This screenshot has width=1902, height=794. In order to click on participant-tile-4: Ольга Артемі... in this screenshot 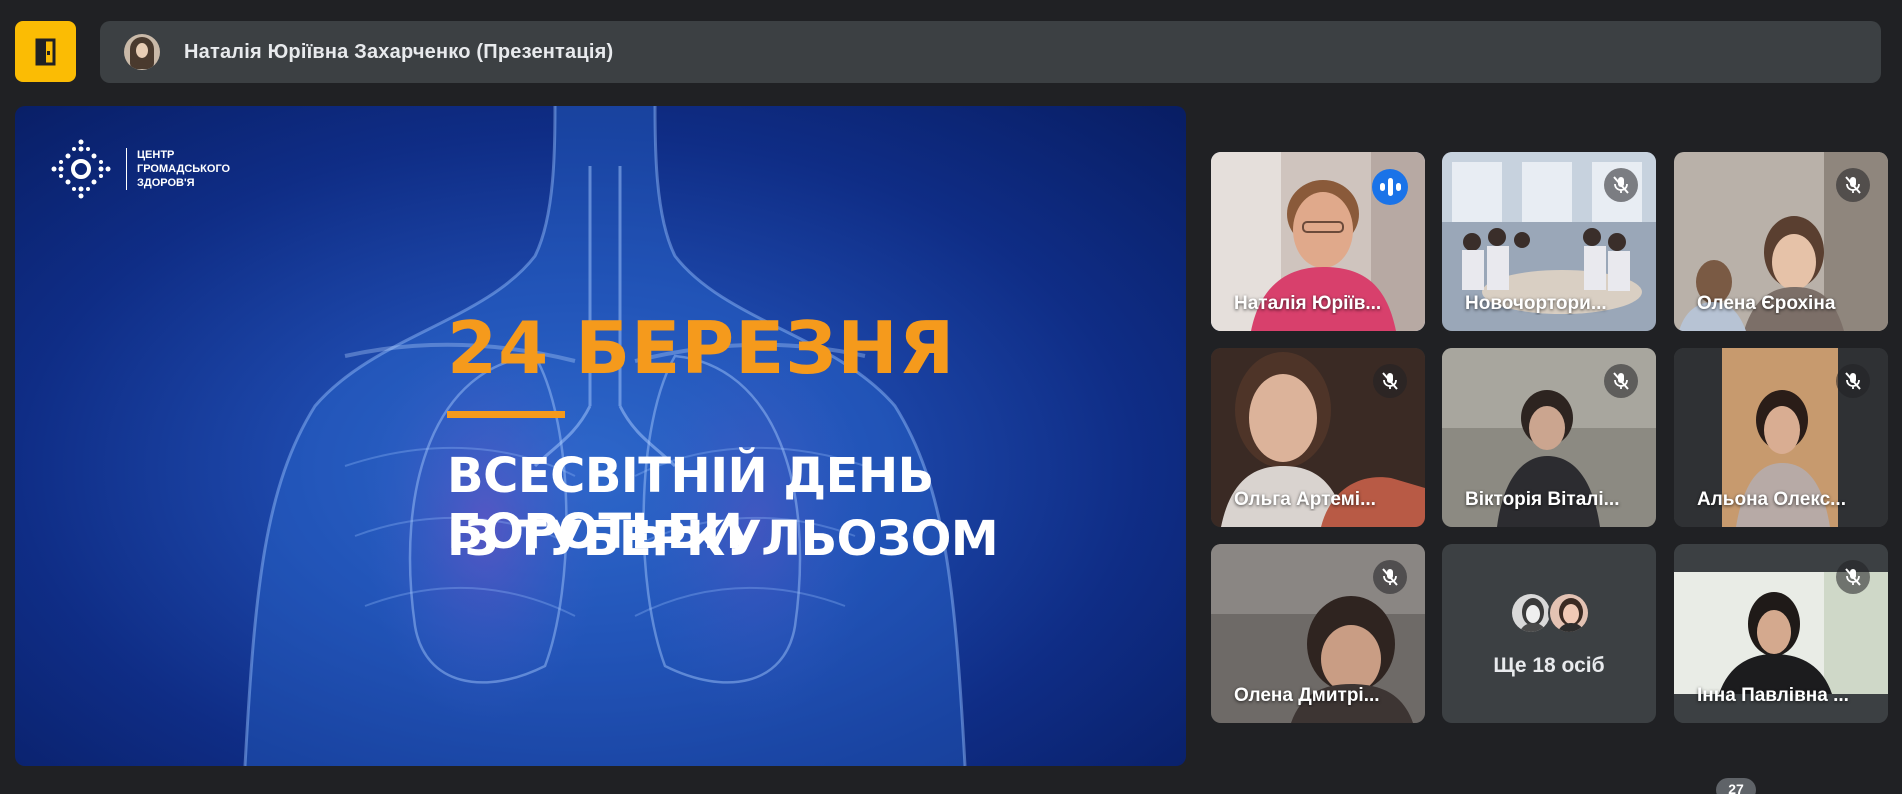, I will do `click(1318, 437)`.